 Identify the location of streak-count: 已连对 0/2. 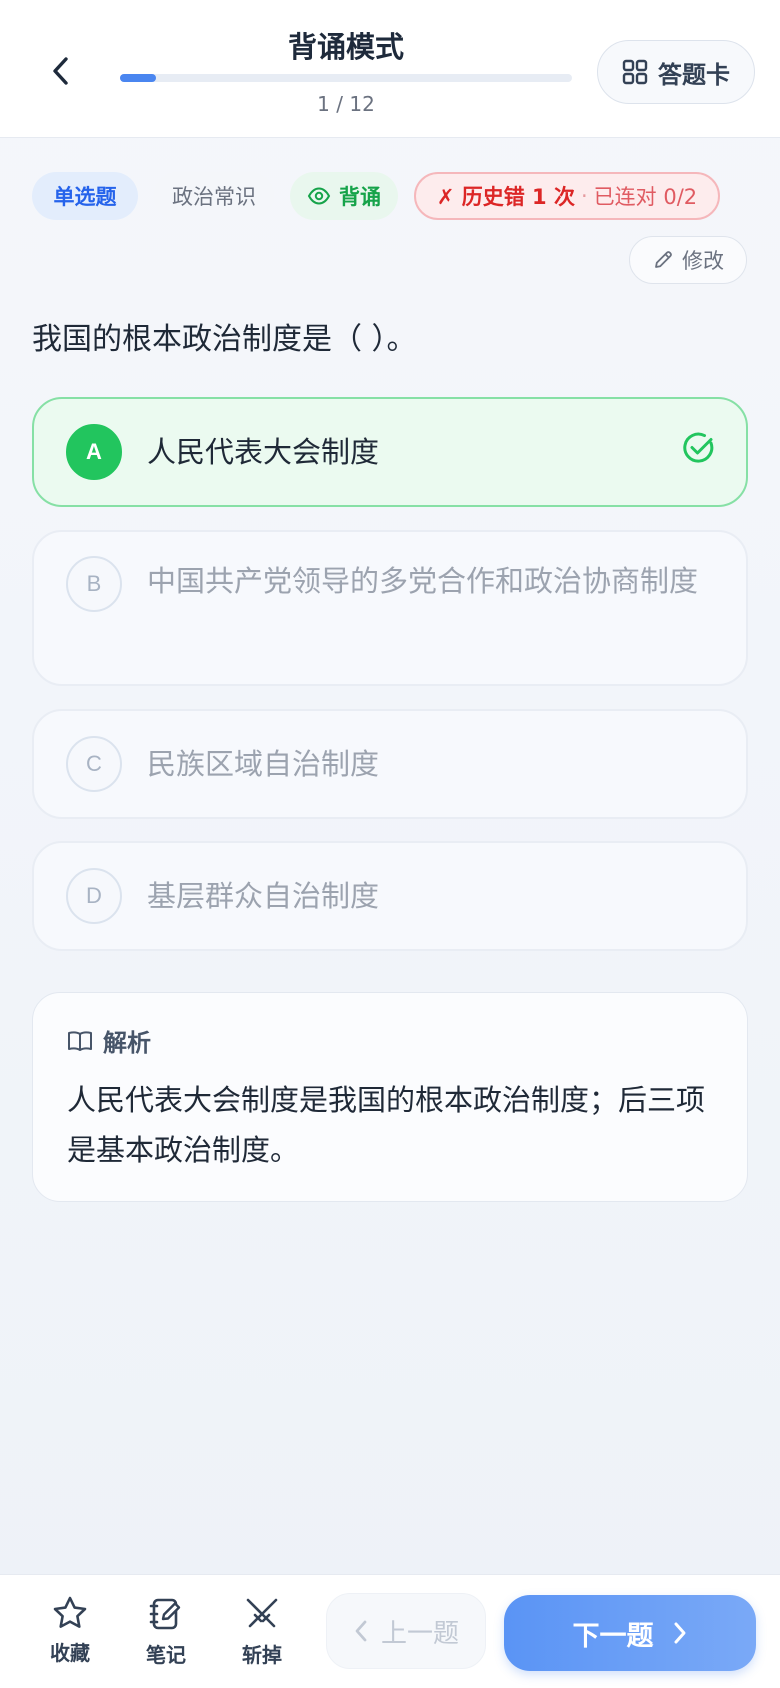
(645, 197).